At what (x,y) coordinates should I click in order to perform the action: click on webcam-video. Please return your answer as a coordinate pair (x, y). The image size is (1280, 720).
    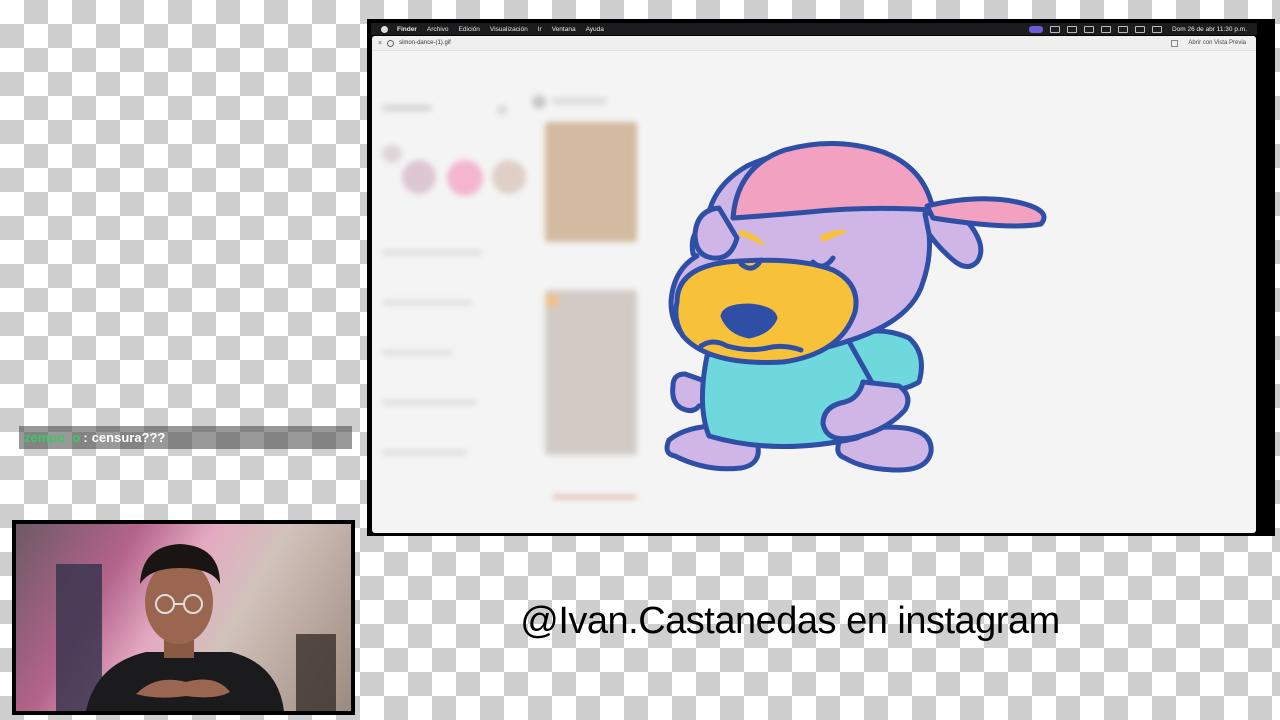
    Looking at the image, I should click on (183, 617).